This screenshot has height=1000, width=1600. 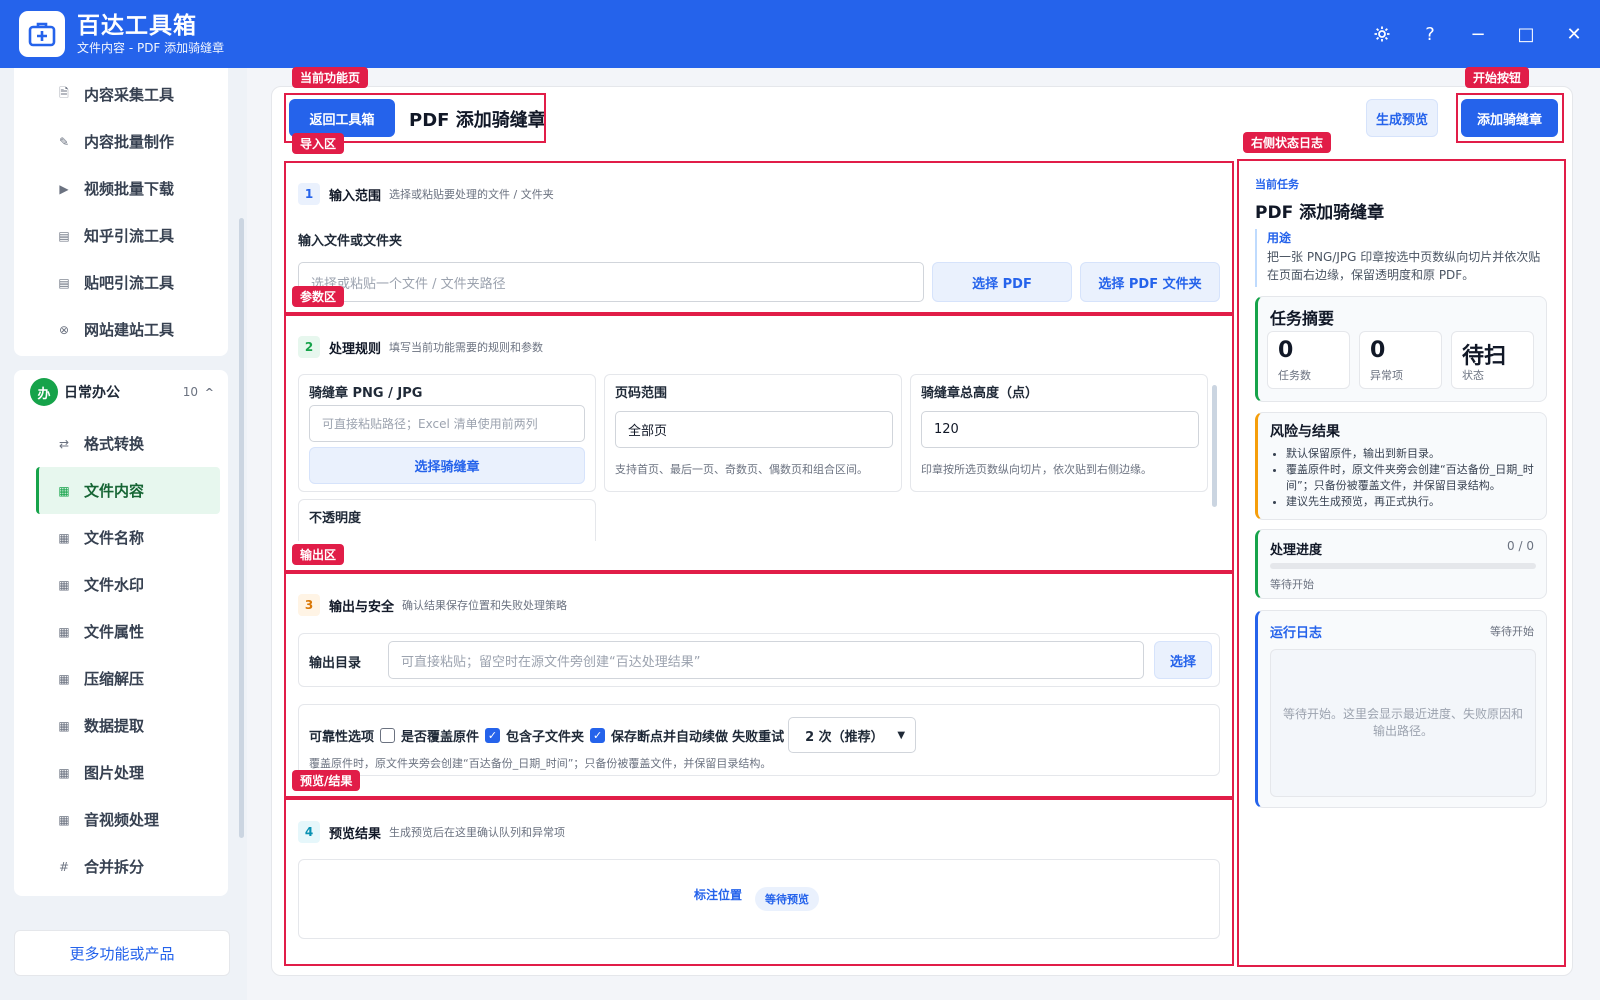 I want to click on sidebar-item: ▦ 音视频处理, so click(x=121, y=819).